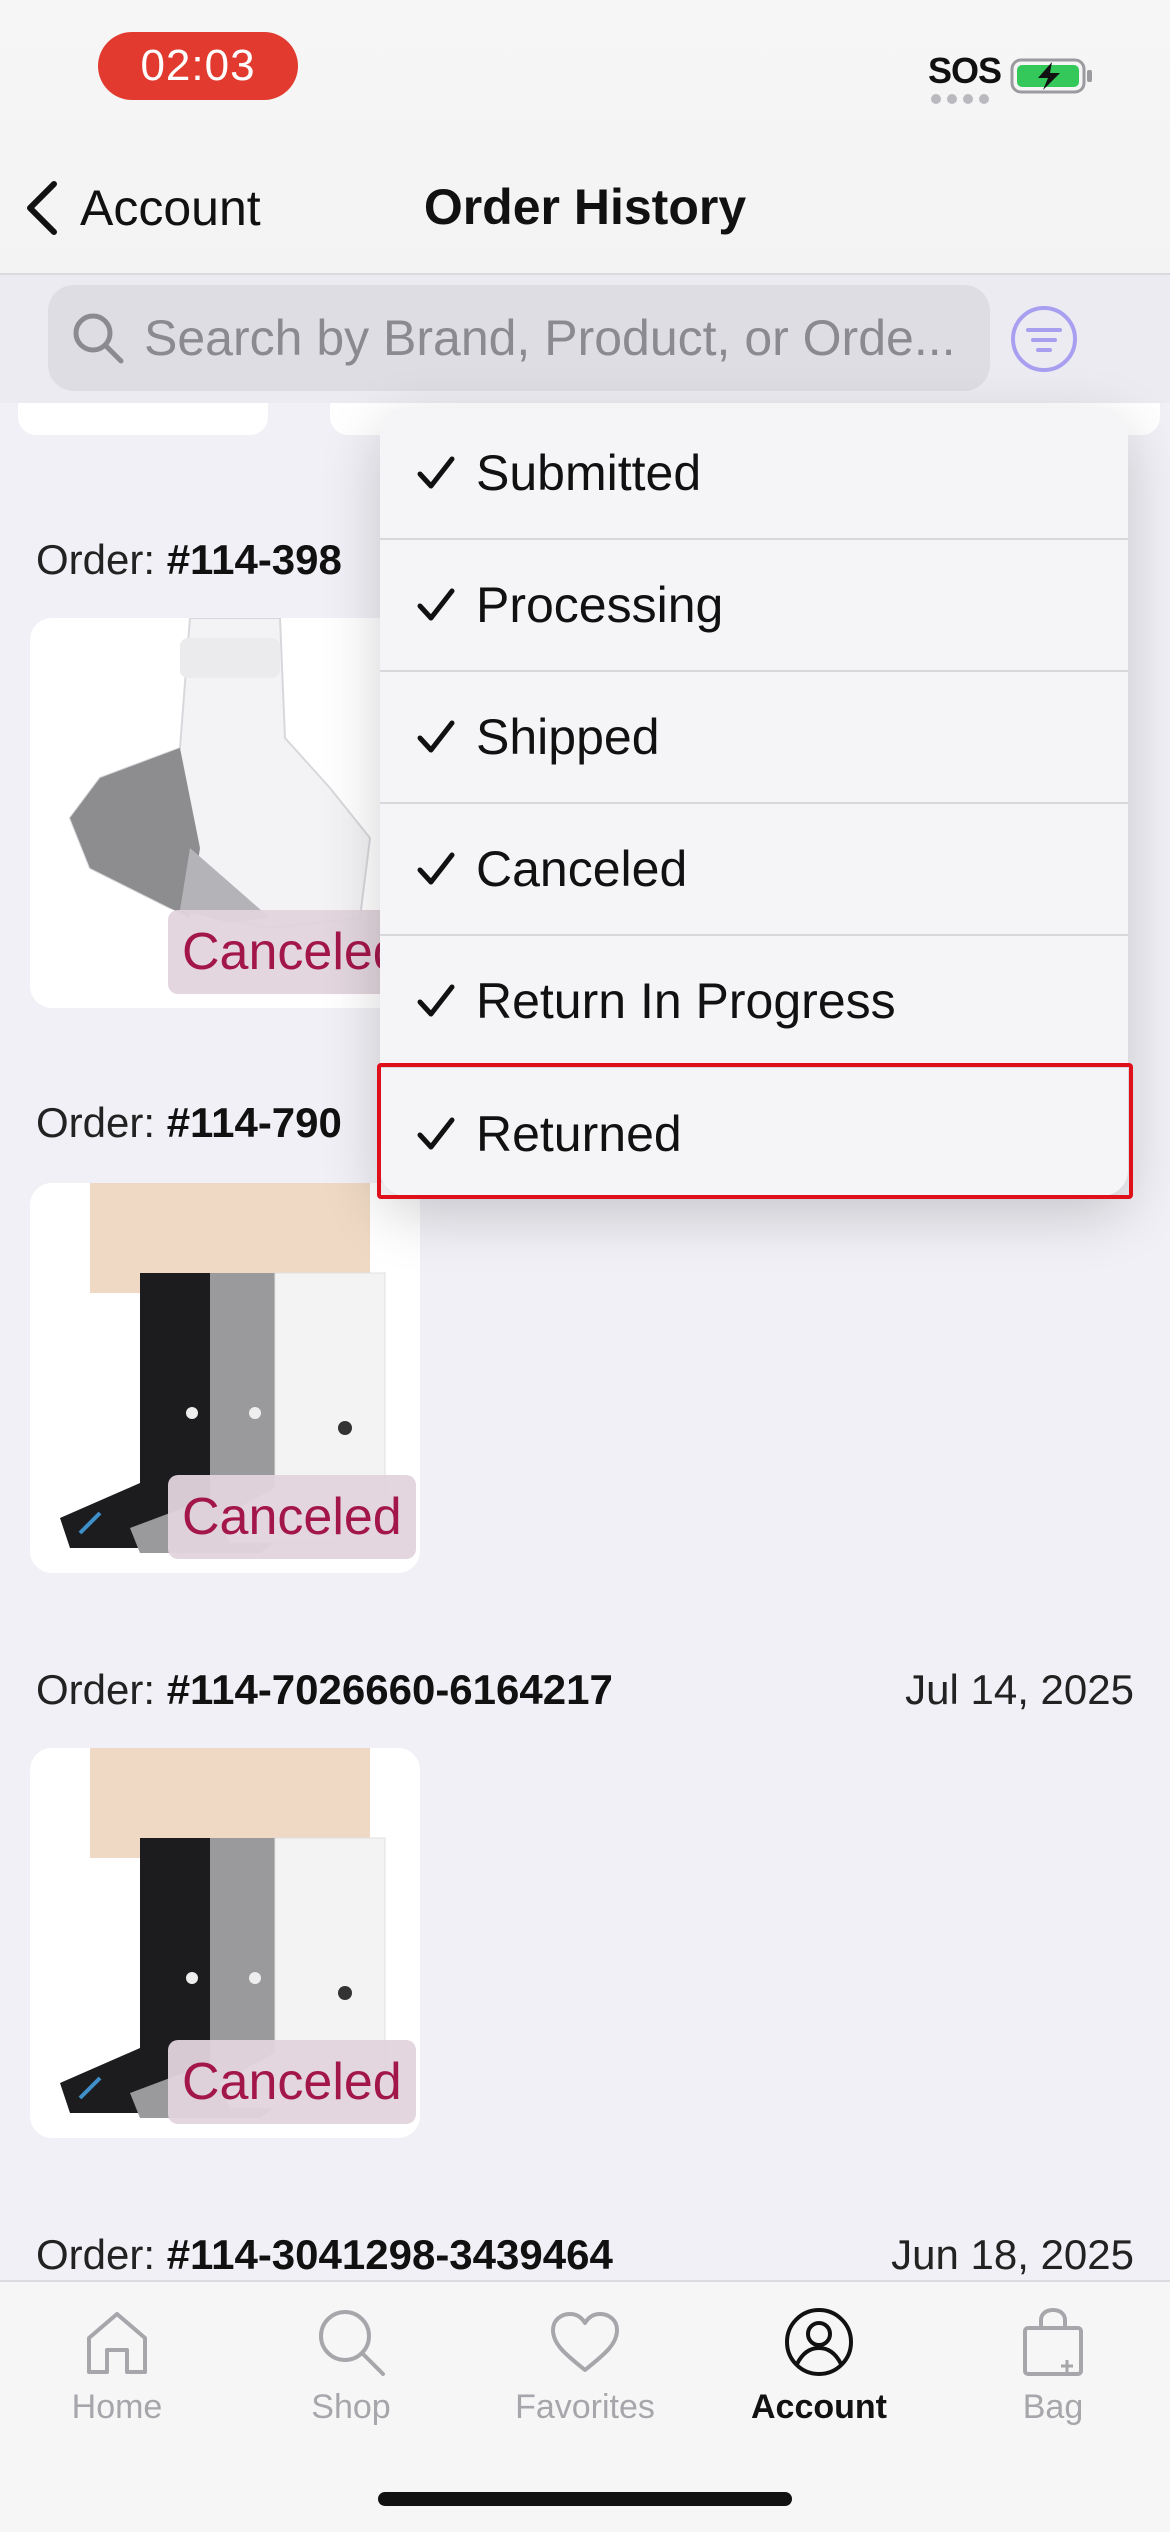  Describe the element at coordinates (754, 474) in the screenshot. I see `filter-option-submitted: Submitted` at that location.